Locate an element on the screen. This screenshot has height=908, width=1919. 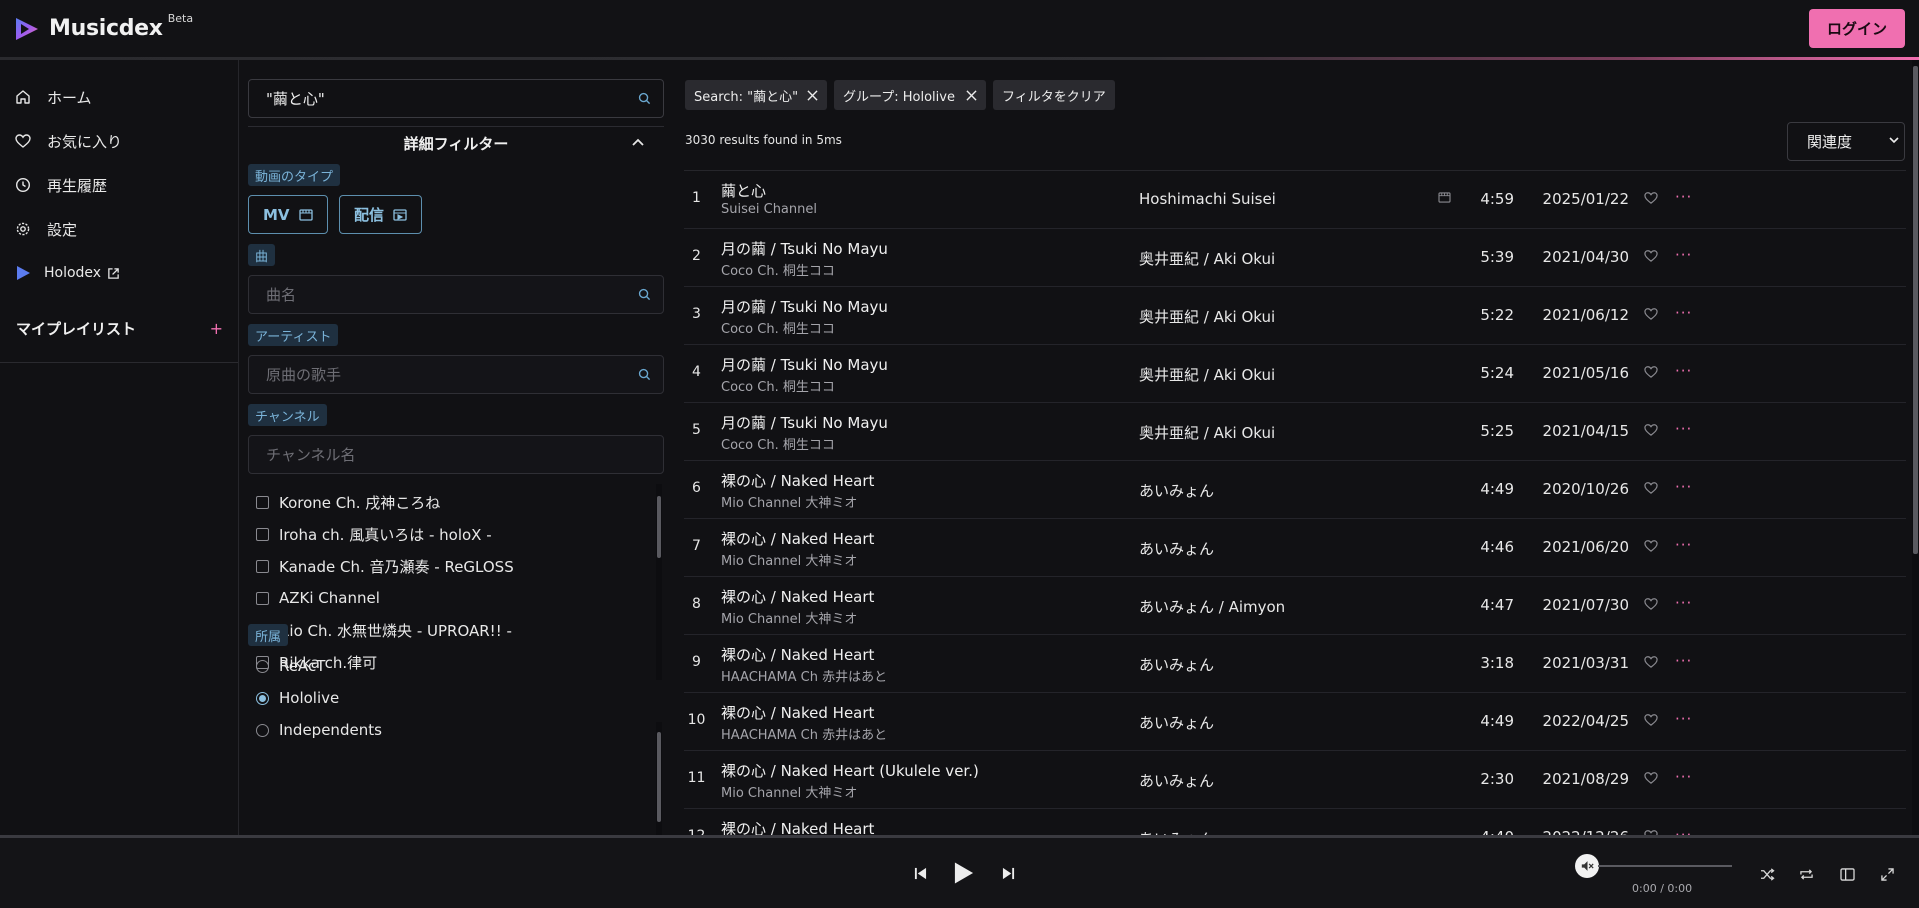
chevron-up-icon is located at coordinates (638, 142).